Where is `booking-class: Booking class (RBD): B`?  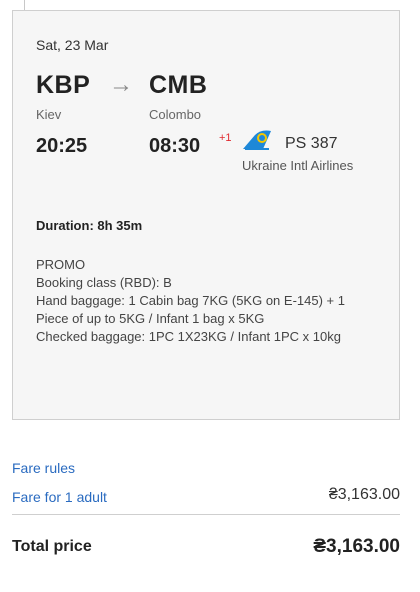 booking-class: Booking class (RBD): B is located at coordinates (104, 282).